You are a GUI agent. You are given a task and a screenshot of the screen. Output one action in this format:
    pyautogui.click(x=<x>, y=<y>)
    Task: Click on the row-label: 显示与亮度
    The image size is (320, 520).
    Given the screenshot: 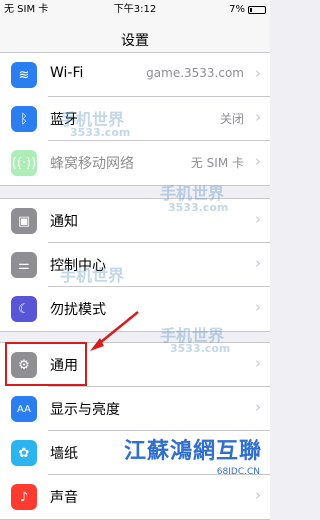 What is the action you would take?
    pyautogui.click(x=85, y=410)
    